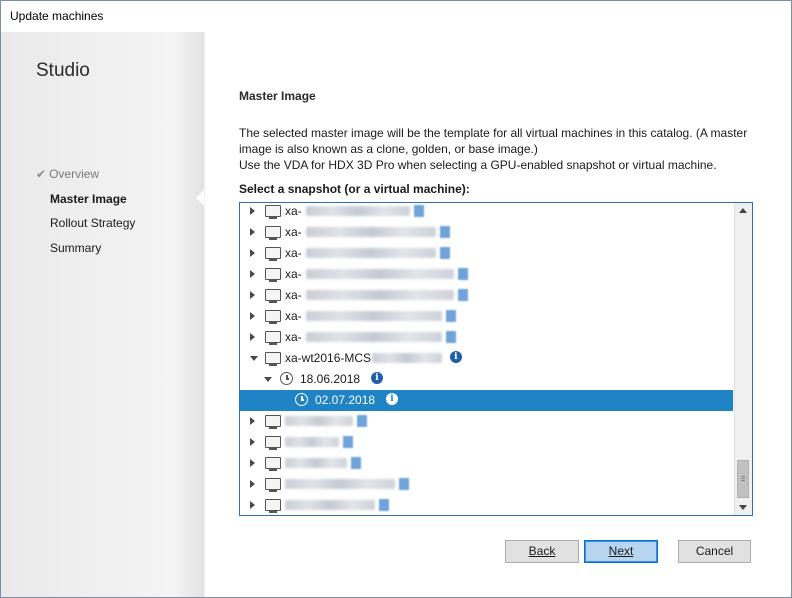  I want to click on tree-item-label: 02.07.2018, so click(345, 400).